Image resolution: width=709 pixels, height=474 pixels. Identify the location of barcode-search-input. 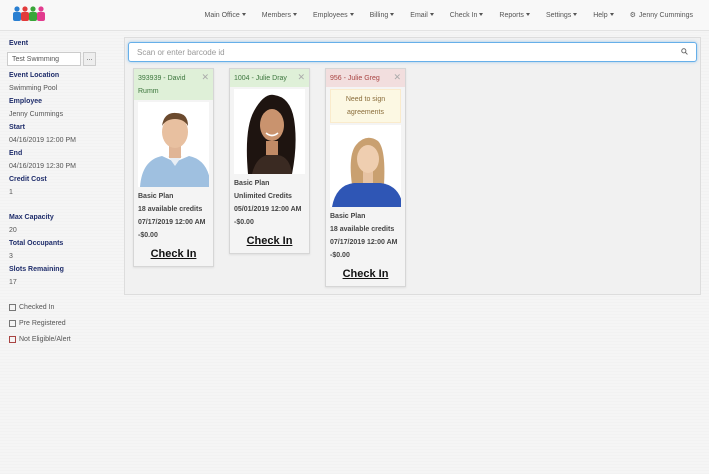
(407, 52).